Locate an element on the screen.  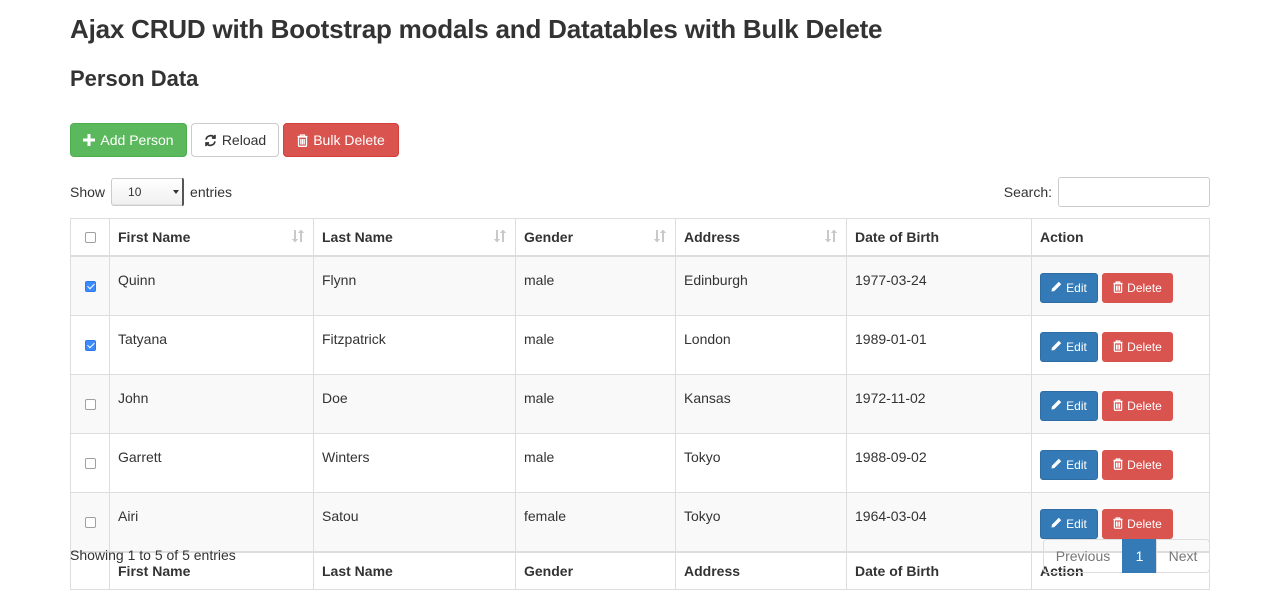
add-person-button: Add Person is located at coordinates (128, 140).